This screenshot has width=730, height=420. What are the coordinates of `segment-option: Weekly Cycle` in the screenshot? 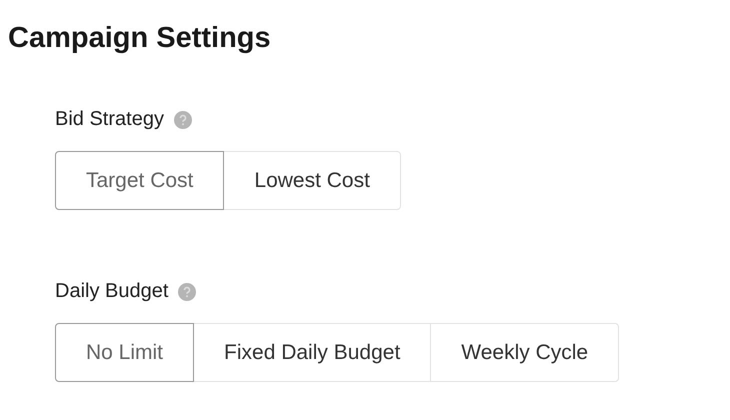 It's located at (525, 352).